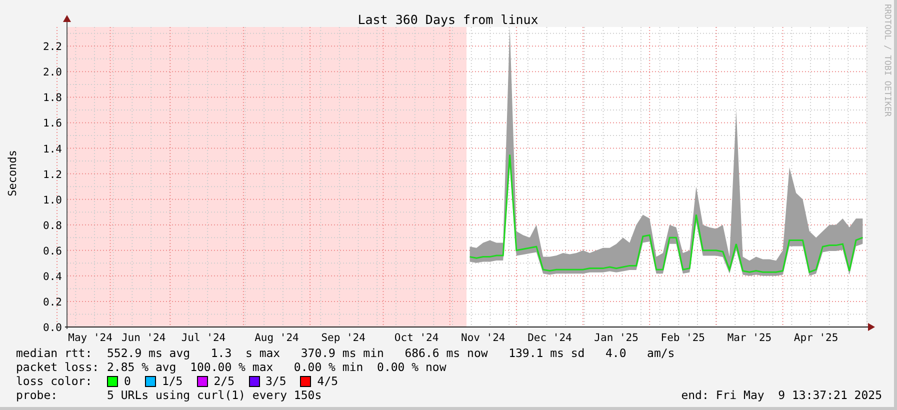 The width and height of the screenshot is (897, 410). I want to click on legend-value: 3/5, so click(276, 381).